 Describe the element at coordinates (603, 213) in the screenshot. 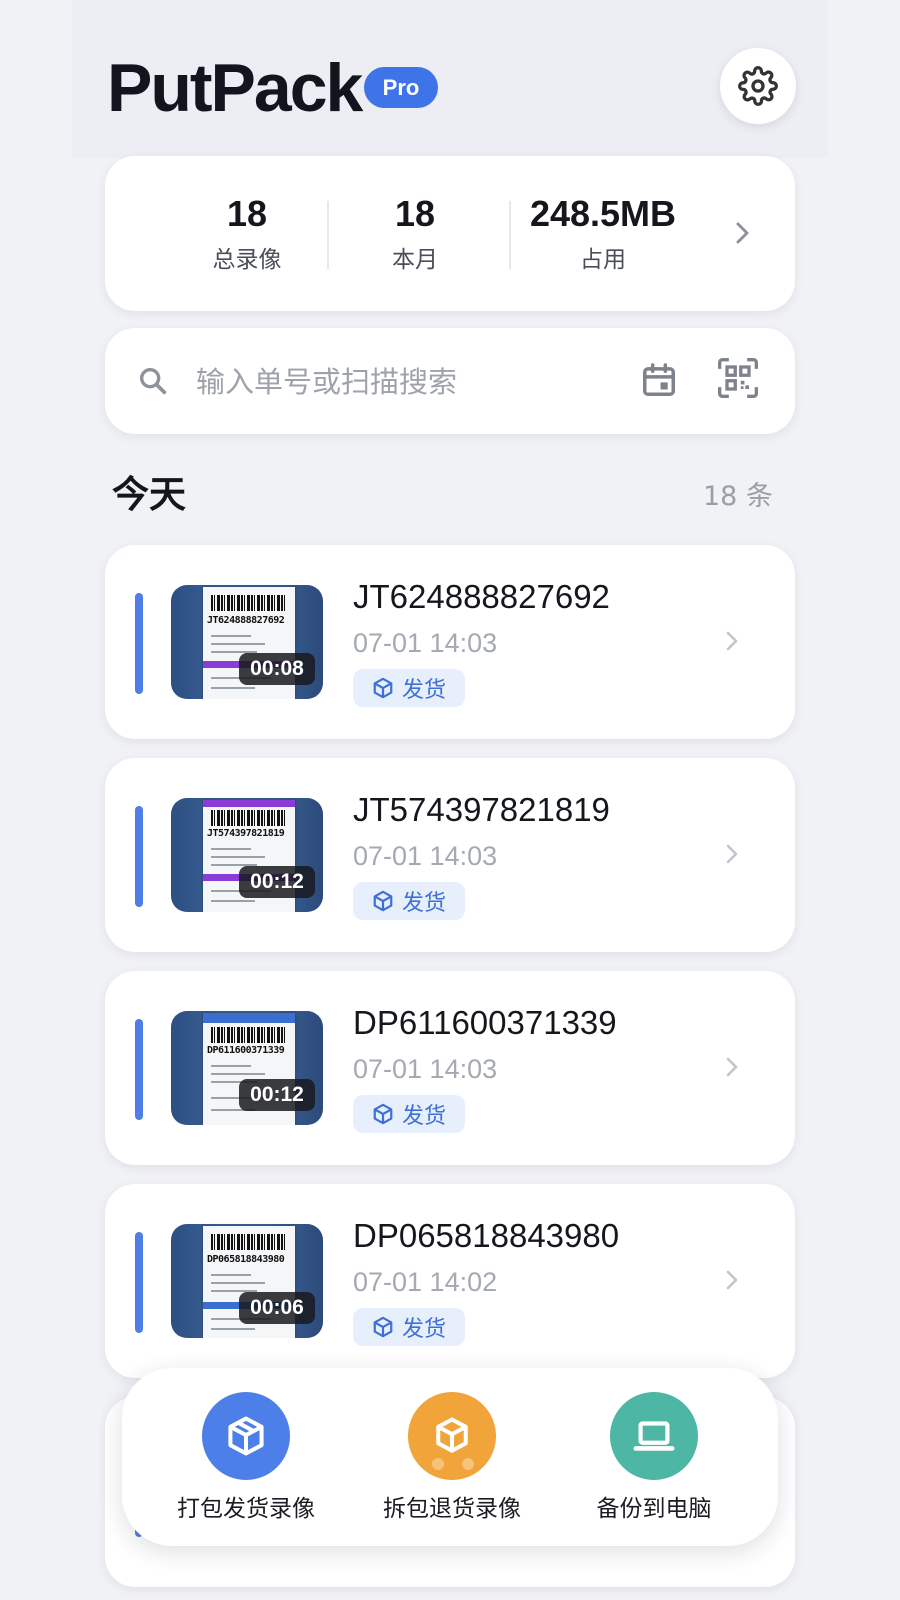

I see `stat-value: 248.5MB` at that location.